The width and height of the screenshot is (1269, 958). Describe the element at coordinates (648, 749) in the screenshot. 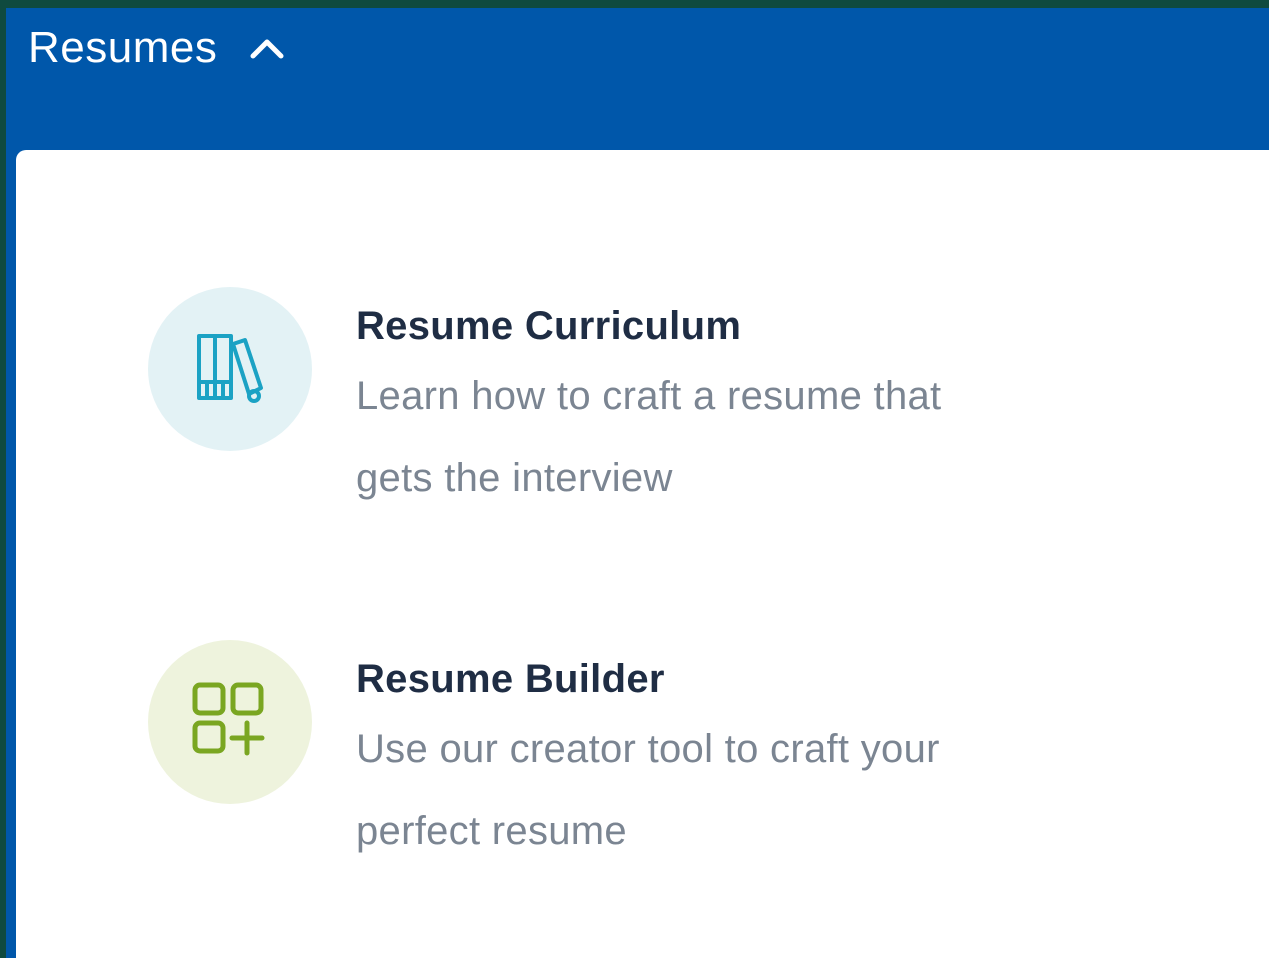

I see `resume-builder-description-line1: Use our creator tool to craft your` at that location.